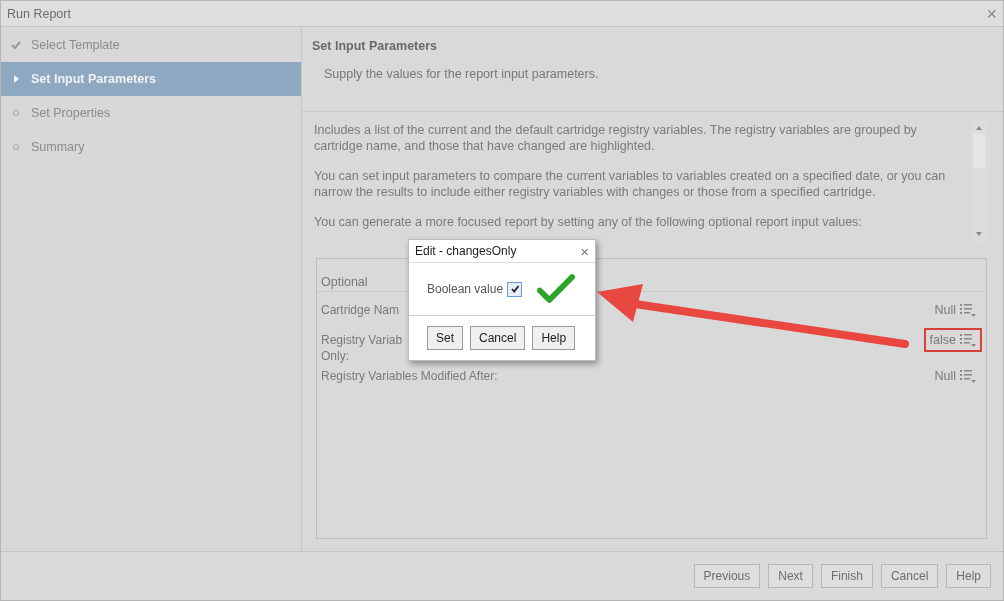 This screenshot has height=601, width=1004. I want to click on description-text: Includes a list of the current and the default cartridge registry variables. The registry variables are grouped by cartridge name, and those that have changed are highlighted., so click(616, 138).